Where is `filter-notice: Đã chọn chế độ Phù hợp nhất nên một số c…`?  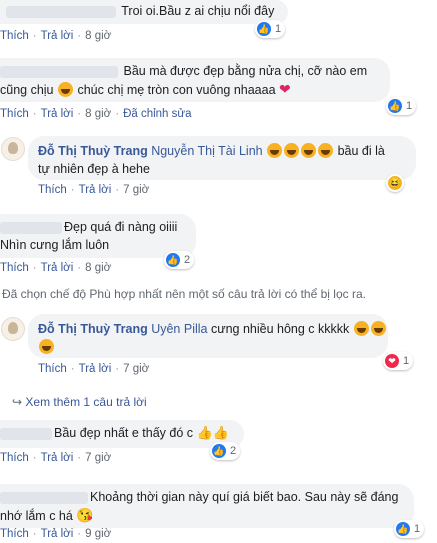
filter-notice: Đã chọn chế độ Phù hợp nhất nên một số c… is located at coordinates (184, 294).